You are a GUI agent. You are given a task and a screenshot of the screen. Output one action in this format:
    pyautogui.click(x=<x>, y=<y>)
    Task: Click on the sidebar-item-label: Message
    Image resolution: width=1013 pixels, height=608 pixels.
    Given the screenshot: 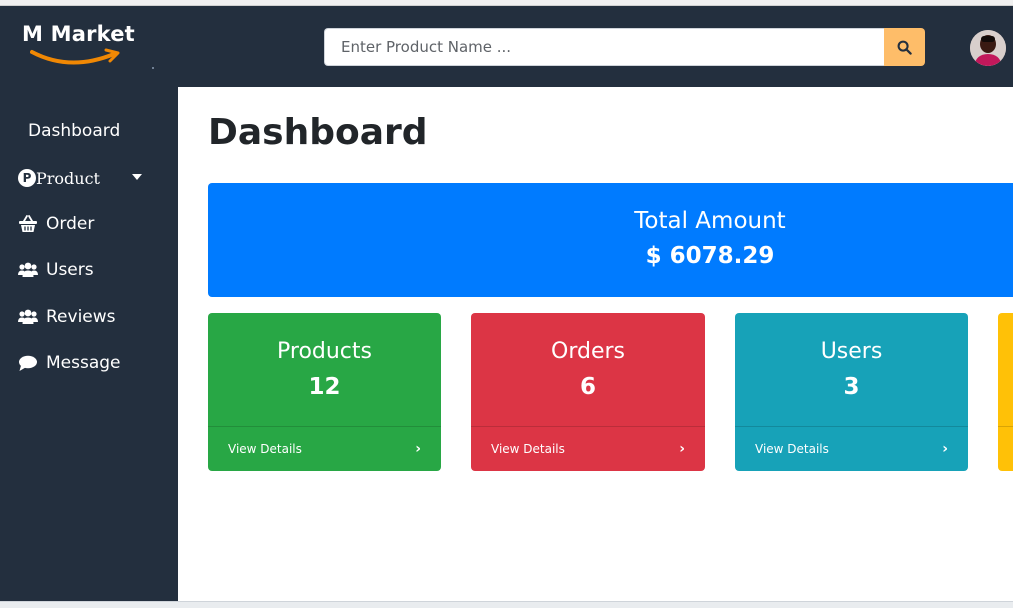 What is the action you would take?
    pyautogui.click(x=83, y=363)
    